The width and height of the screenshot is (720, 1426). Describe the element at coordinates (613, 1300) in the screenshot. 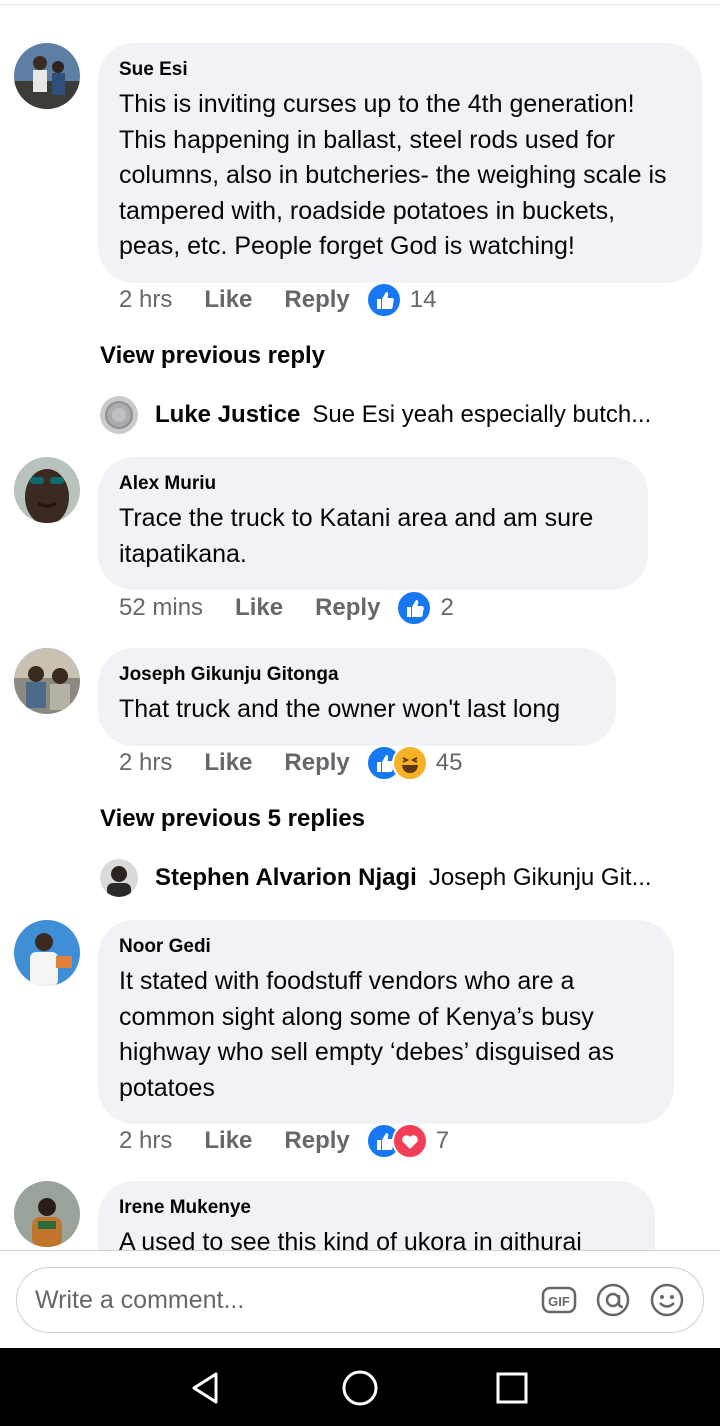

I see `at-mention-icon` at that location.